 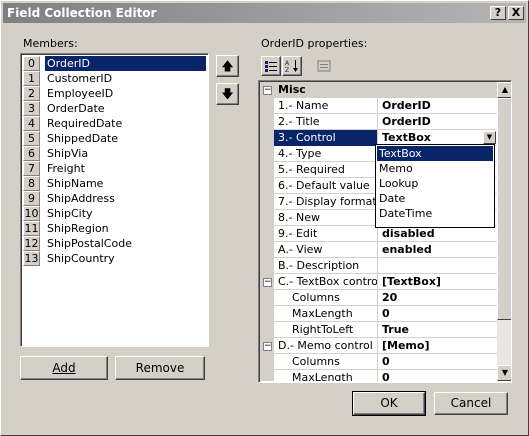 What do you see at coordinates (471, 403) in the screenshot?
I see `cancel-button: Cancel` at bounding box center [471, 403].